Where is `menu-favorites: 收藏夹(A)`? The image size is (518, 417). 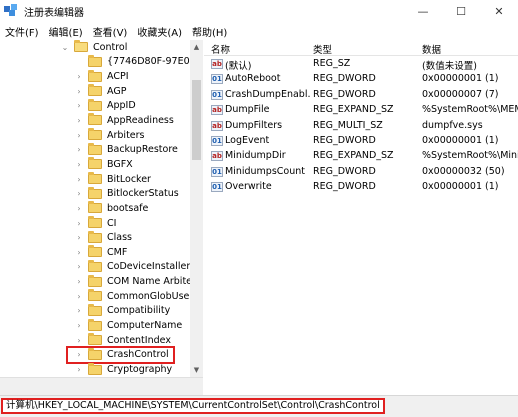 menu-favorites: 收藏夹(A) is located at coordinates (159, 31).